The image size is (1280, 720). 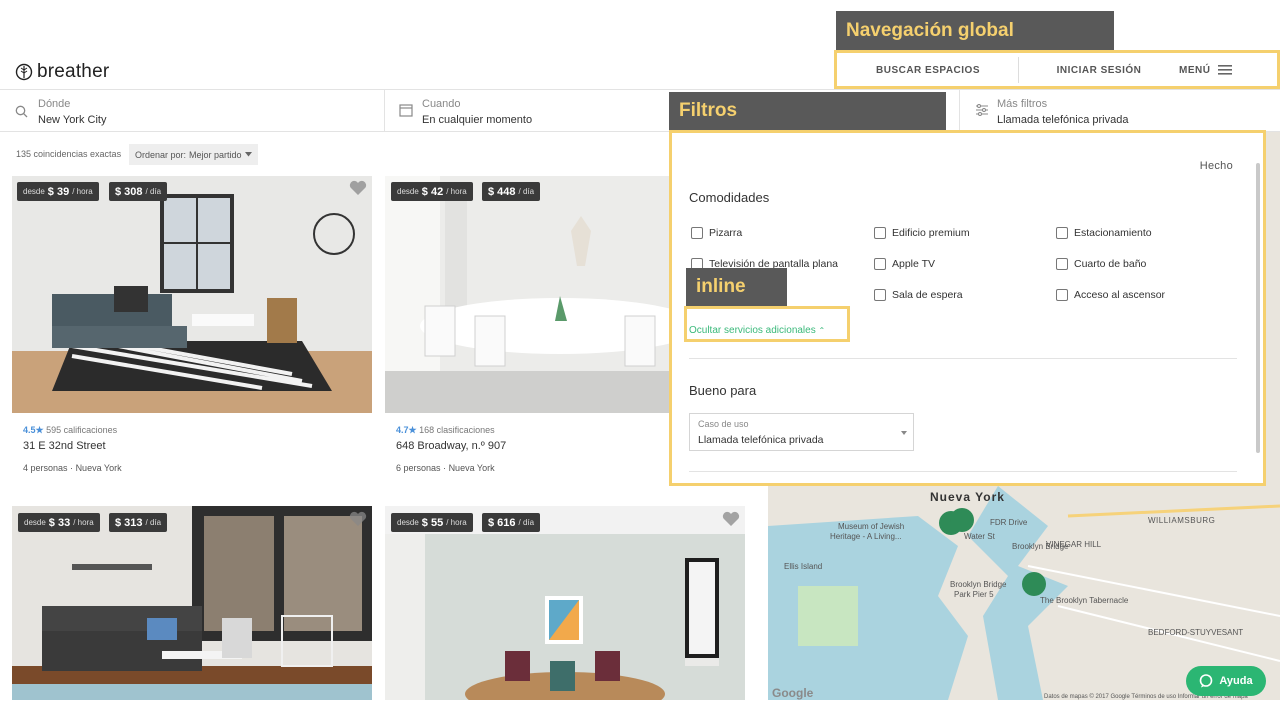 I want to click on rating-score: 4.5, so click(x=29, y=430).